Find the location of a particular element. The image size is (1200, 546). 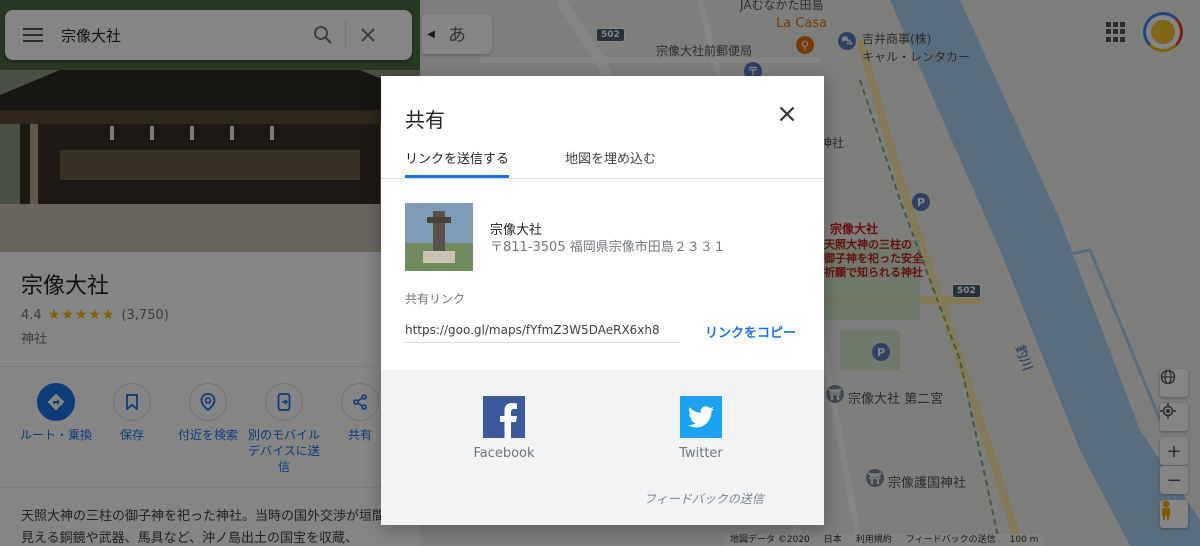

twitter-icon is located at coordinates (701, 417).